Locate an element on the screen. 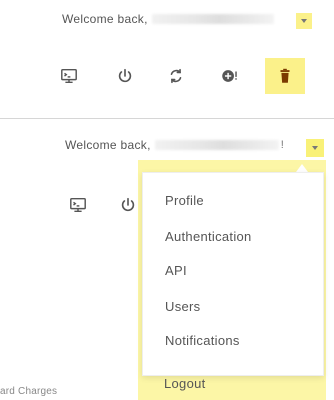 The height and width of the screenshot is (400, 334). menu-item-users: Users is located at coordinates (182, 306).